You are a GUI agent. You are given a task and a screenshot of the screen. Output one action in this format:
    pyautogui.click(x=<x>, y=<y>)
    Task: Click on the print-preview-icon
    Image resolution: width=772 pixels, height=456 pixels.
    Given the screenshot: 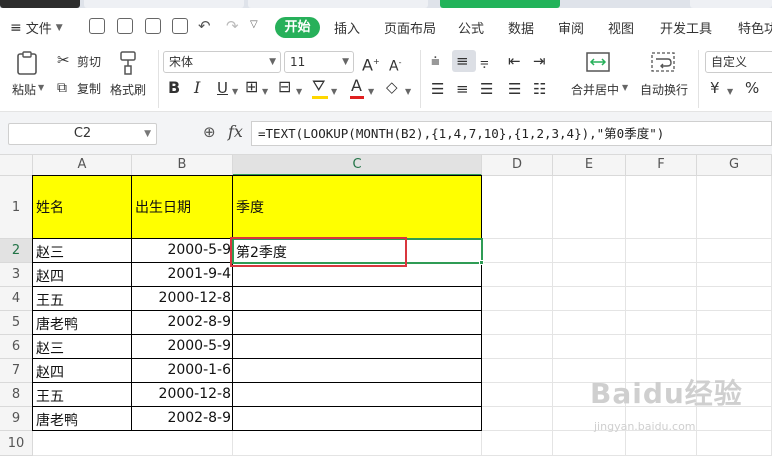 What is the action you would take?
    pyautogui.click(x=180, y=26)
    